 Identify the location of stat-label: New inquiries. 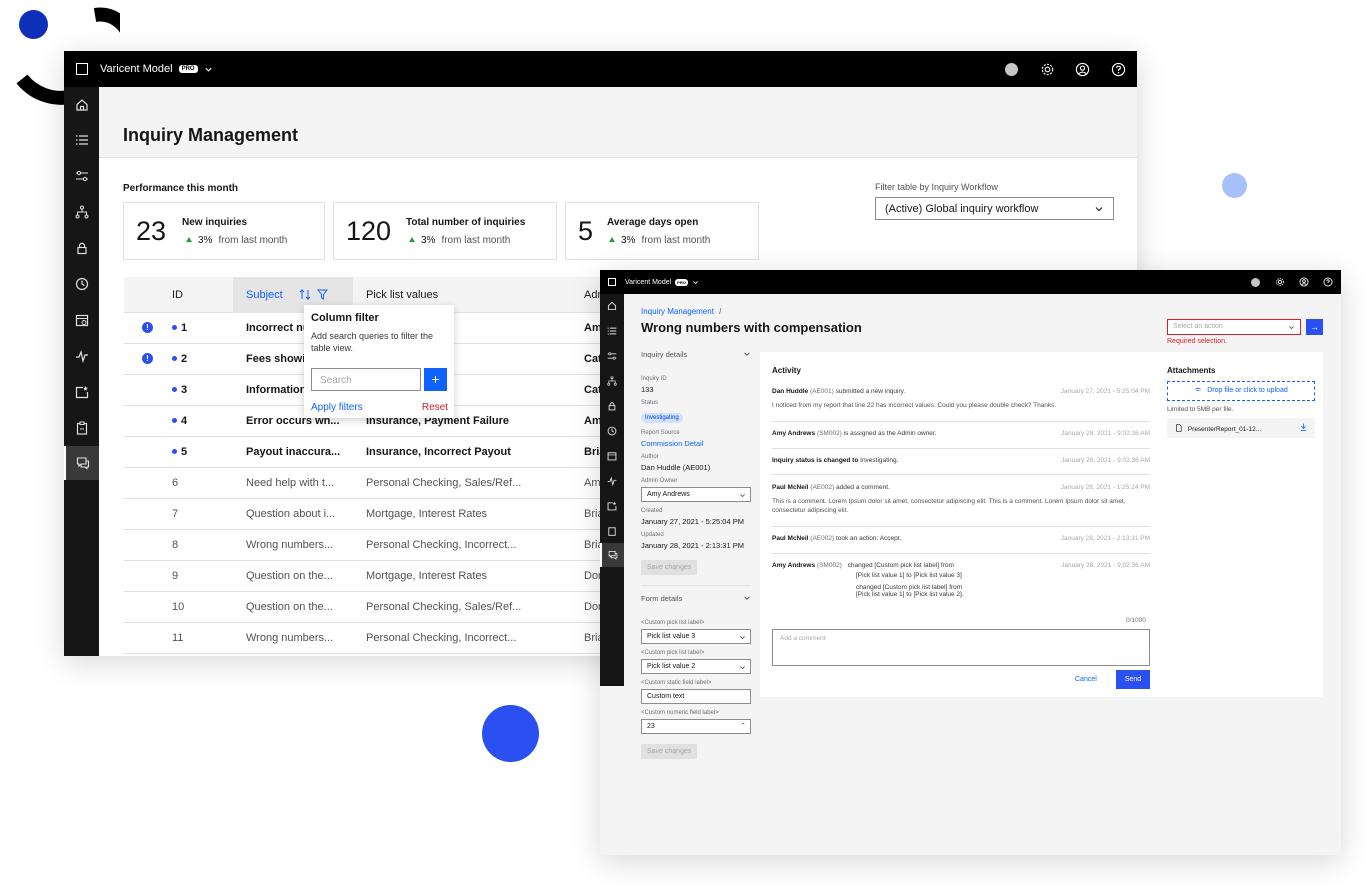
(215, 222).